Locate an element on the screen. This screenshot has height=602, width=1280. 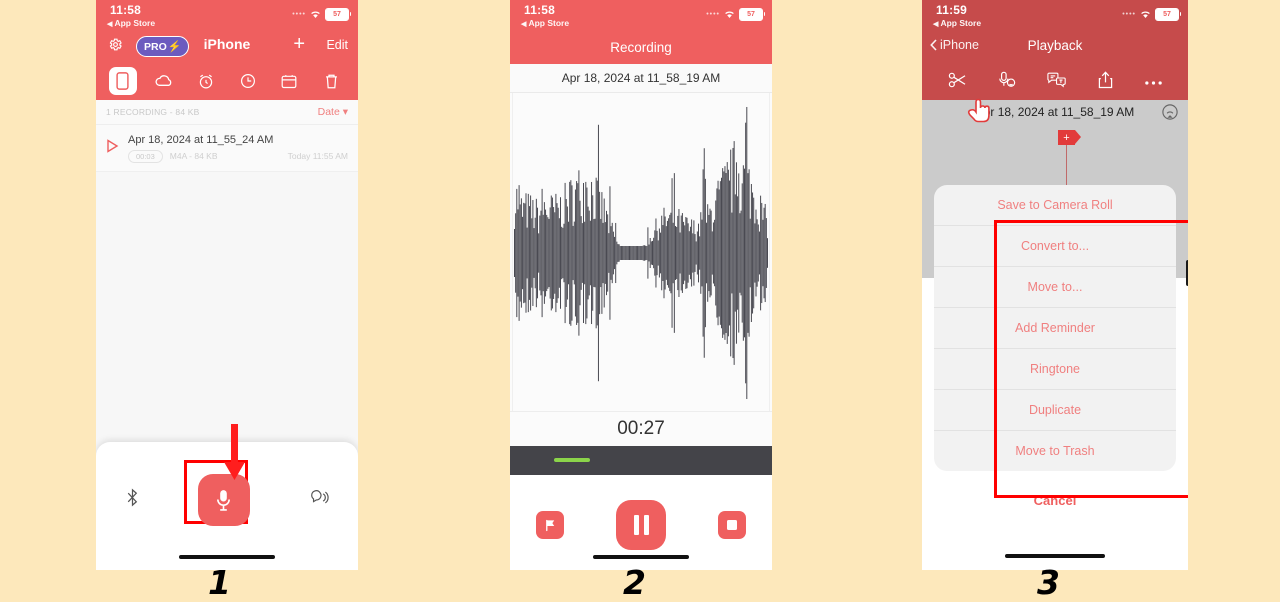
duration-badge: 00:03 is located at coordinates (145, 156).